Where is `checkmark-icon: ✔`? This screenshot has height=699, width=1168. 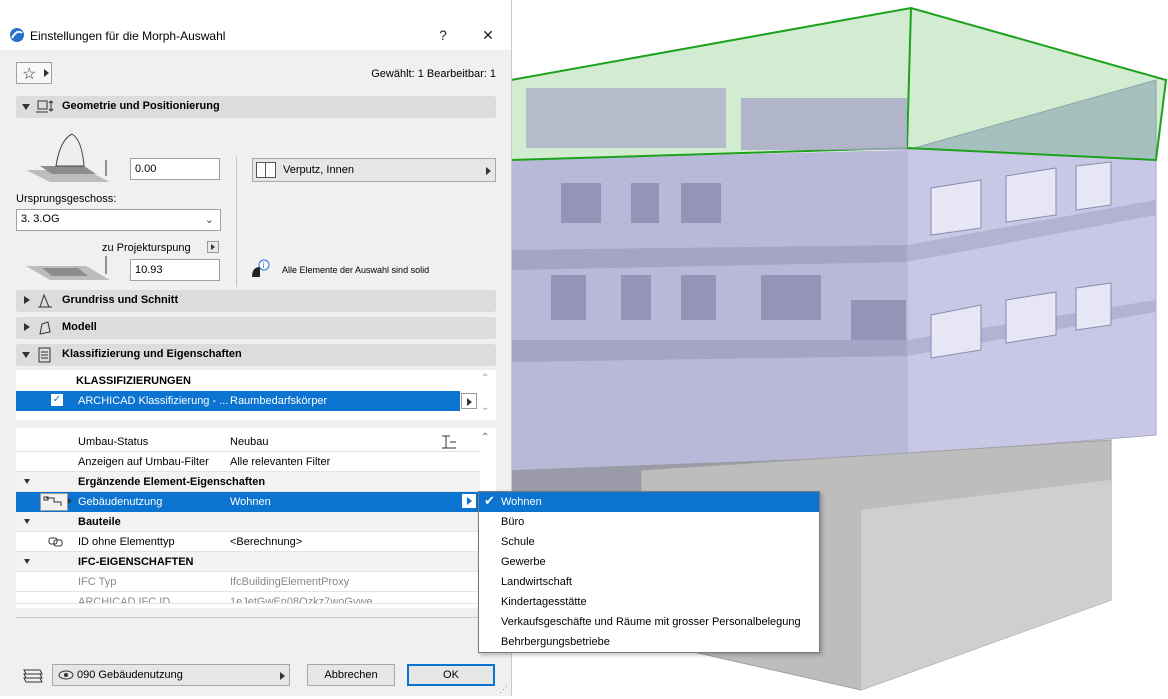 checkmark-icon: ✔ is located at coordinates (489, 500).